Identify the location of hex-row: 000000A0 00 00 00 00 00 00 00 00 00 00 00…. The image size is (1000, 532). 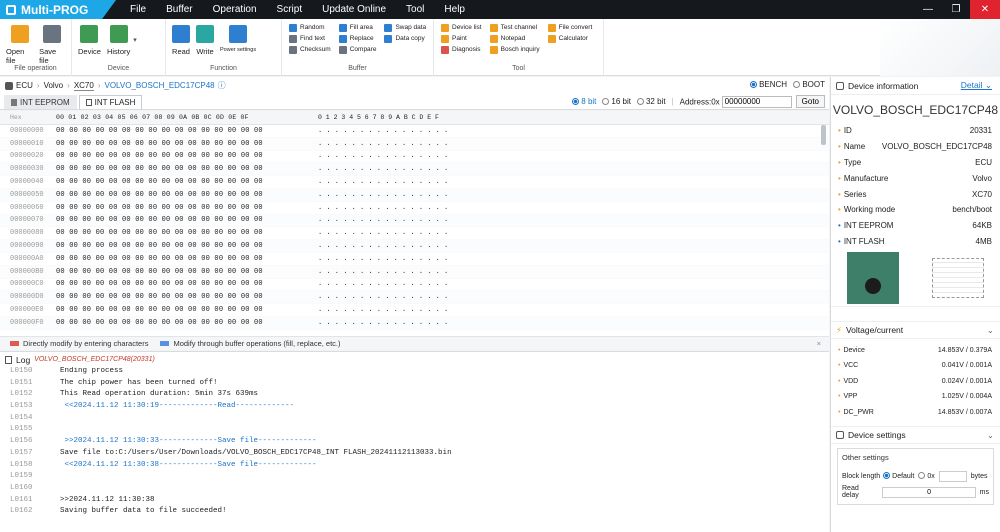
(414, 259).